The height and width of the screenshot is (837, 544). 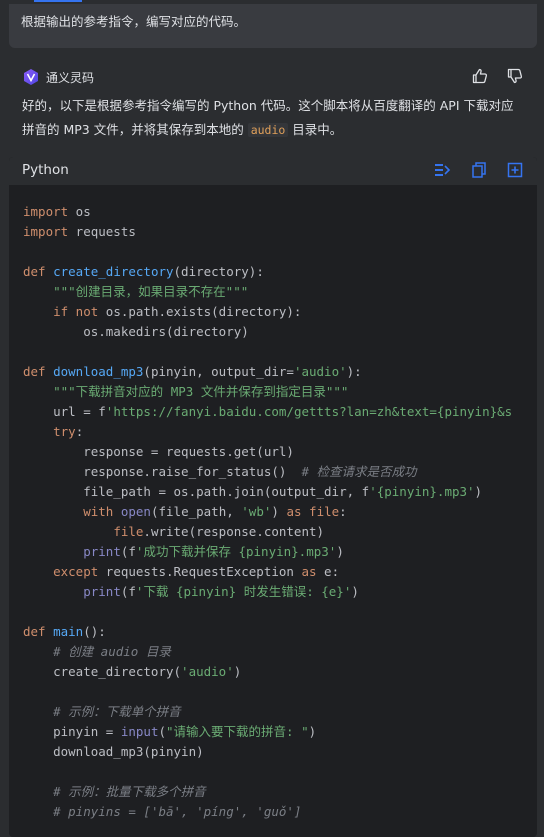 I want to click on code-line: # 创建 audio 目录, so click(x=280, y=652).